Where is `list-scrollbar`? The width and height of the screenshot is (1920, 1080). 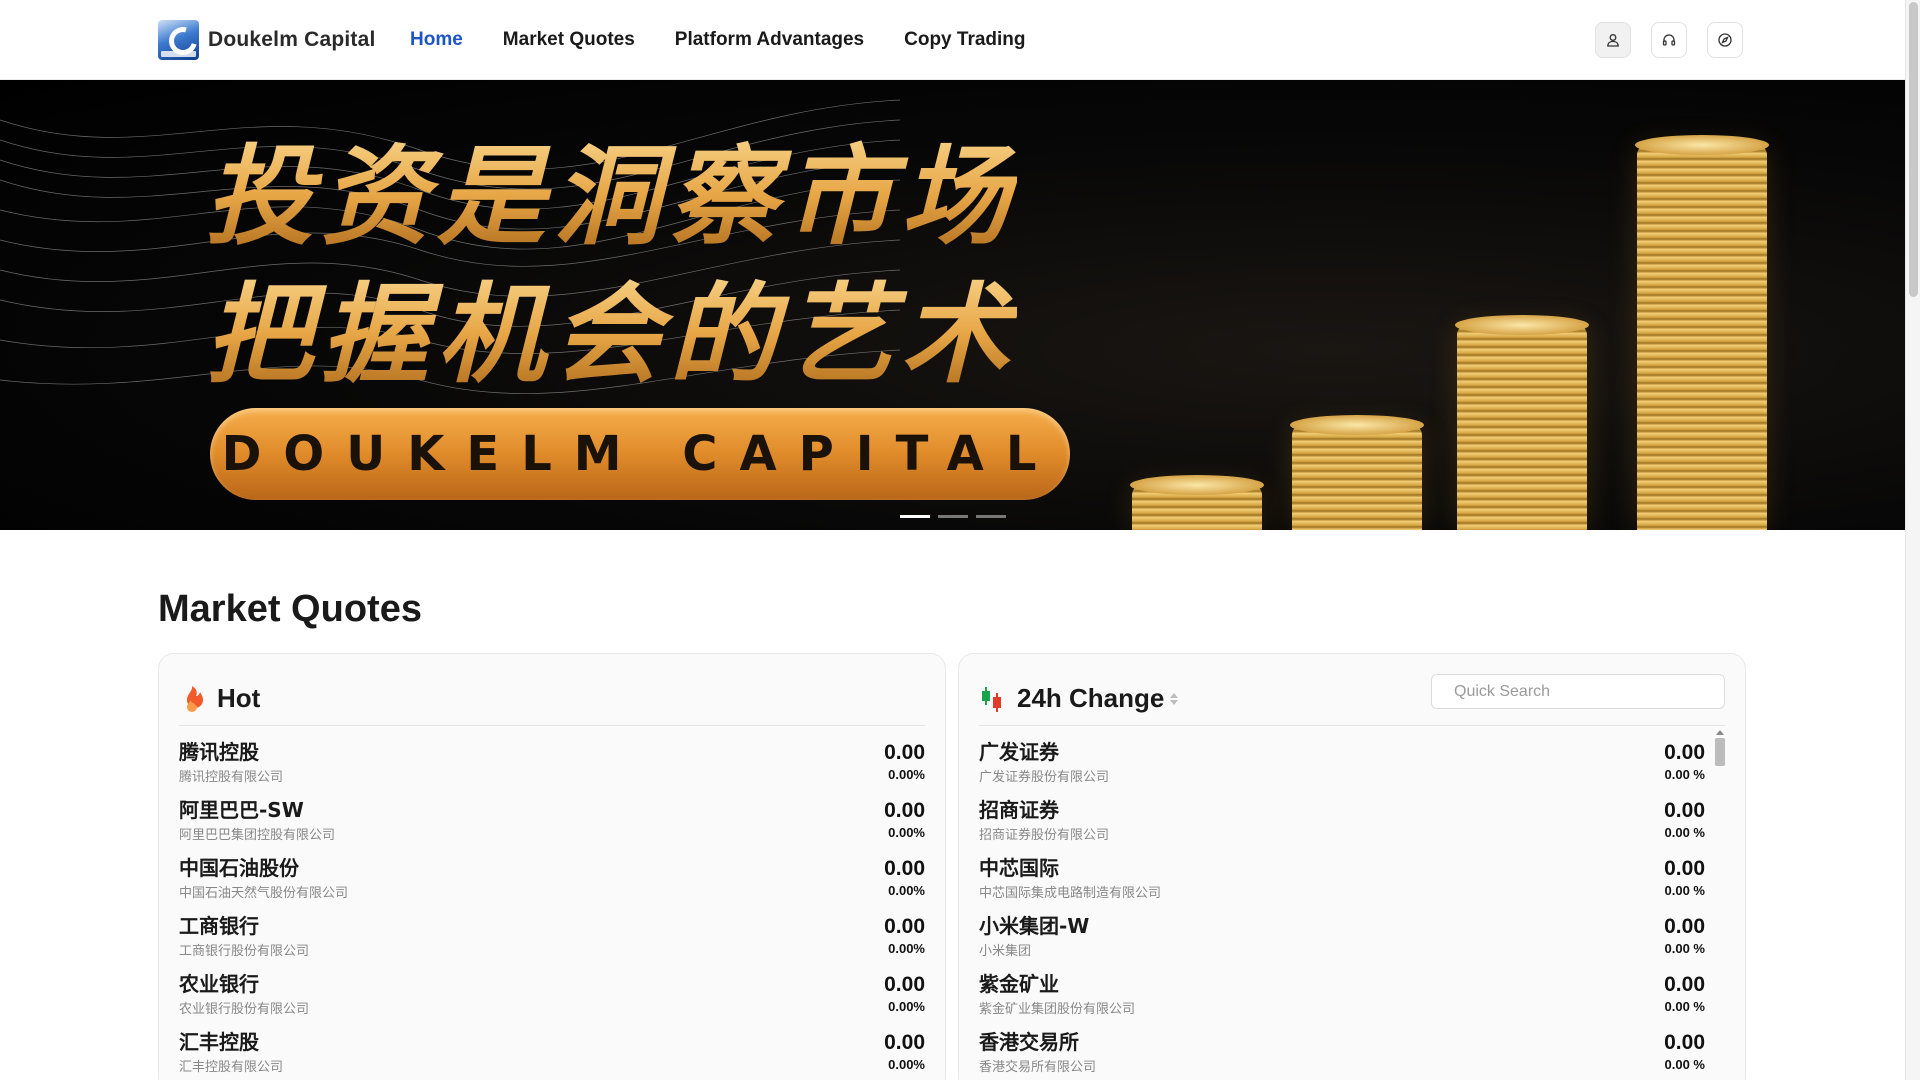 list-scrollbar is located at coordinates (1719, 903).